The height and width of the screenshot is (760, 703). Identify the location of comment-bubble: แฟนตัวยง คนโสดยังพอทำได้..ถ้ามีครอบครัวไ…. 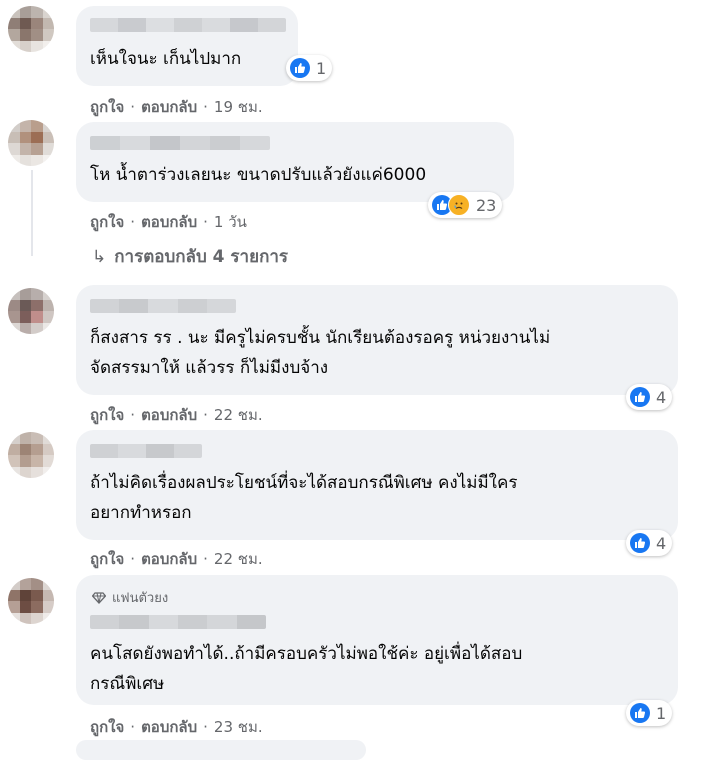
(377, 640).